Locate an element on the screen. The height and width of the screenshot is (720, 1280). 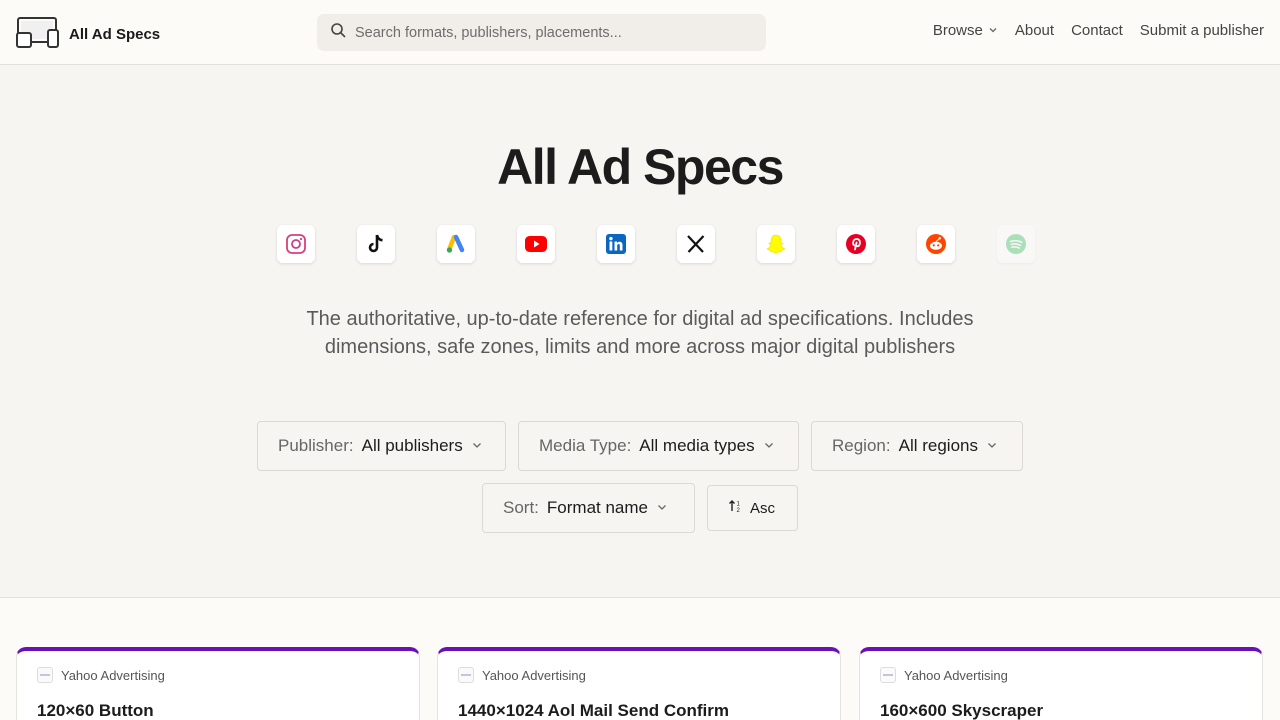
svg-text: 2 is located at coordinates (739, 510).